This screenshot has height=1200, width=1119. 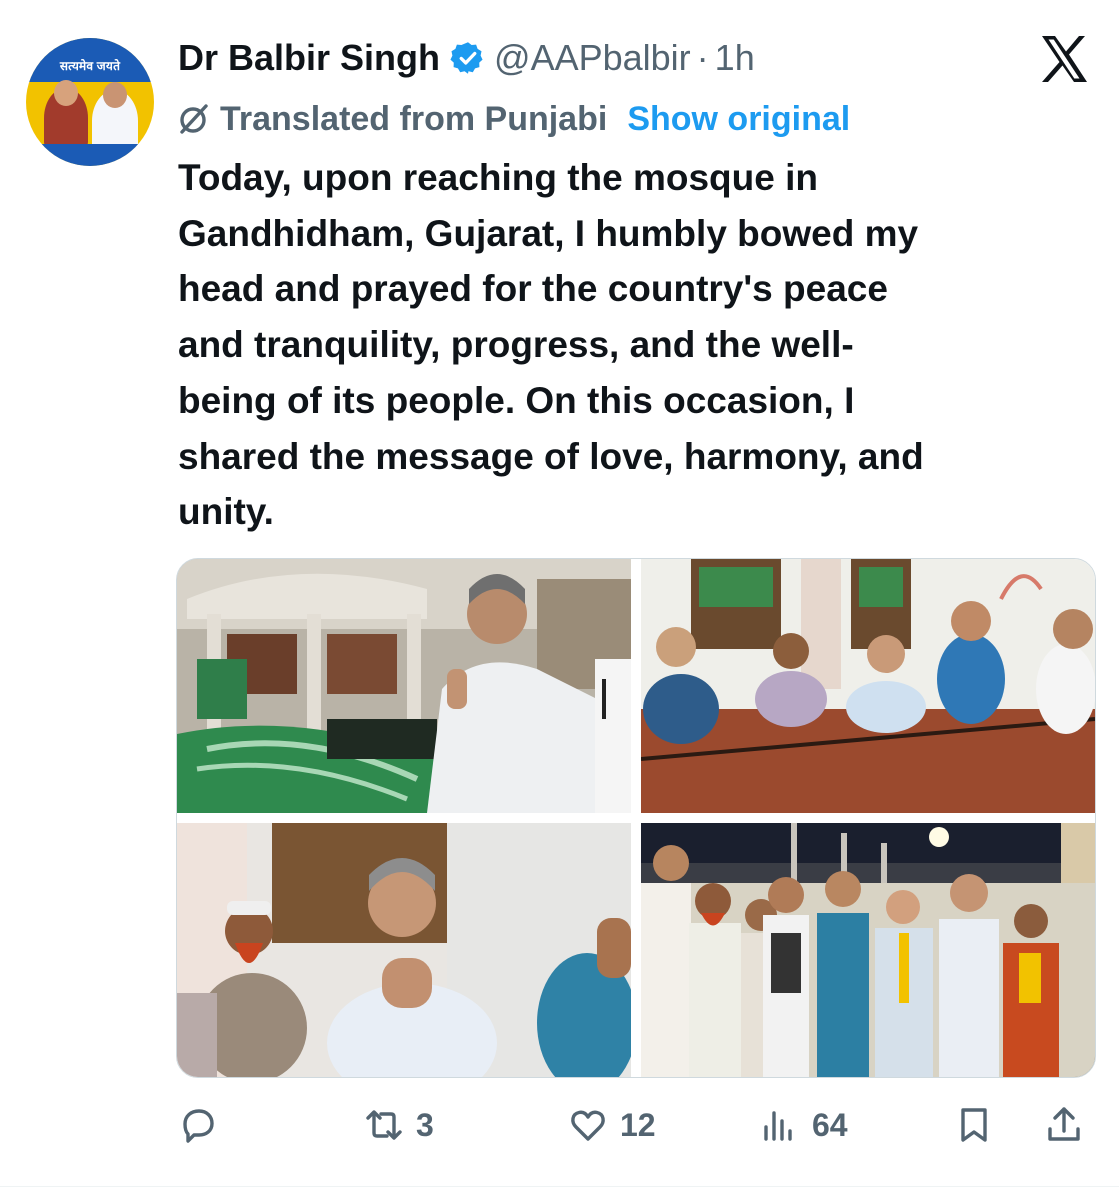 I want to click on like-count: 12, so click(x=638, y=1124).